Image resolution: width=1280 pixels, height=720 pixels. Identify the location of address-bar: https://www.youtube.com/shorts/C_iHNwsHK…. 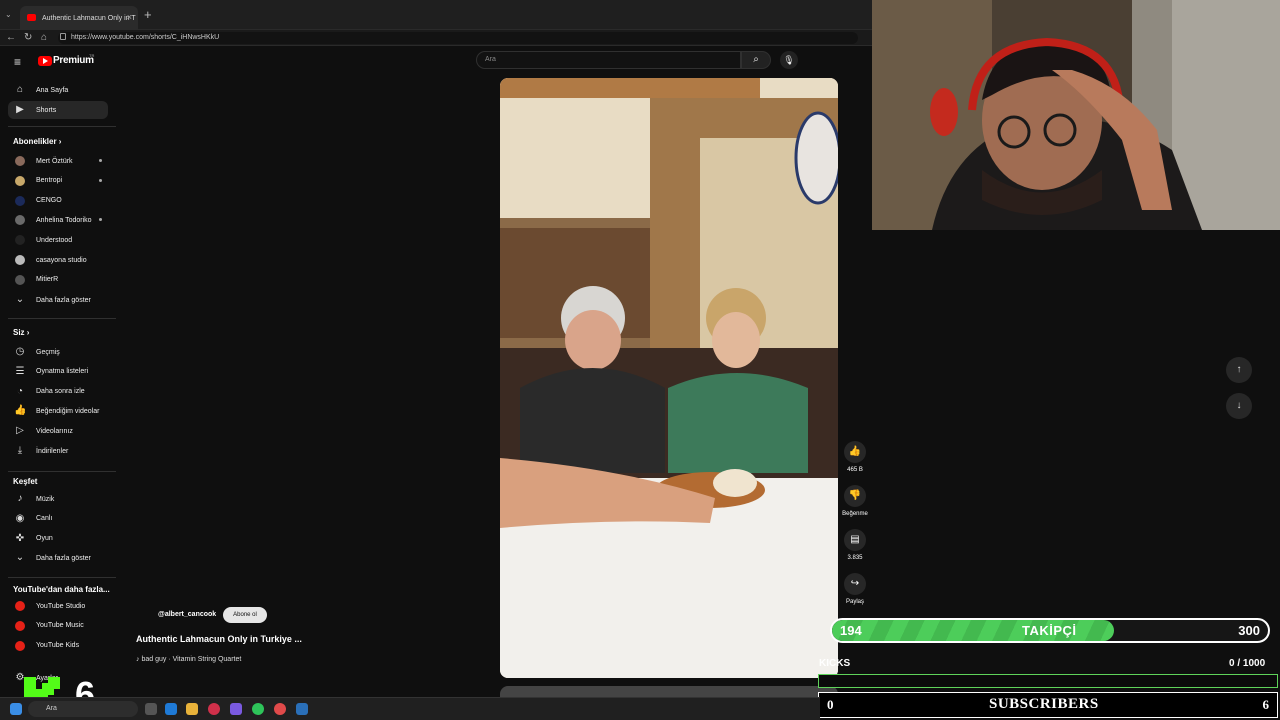
(458, 38).